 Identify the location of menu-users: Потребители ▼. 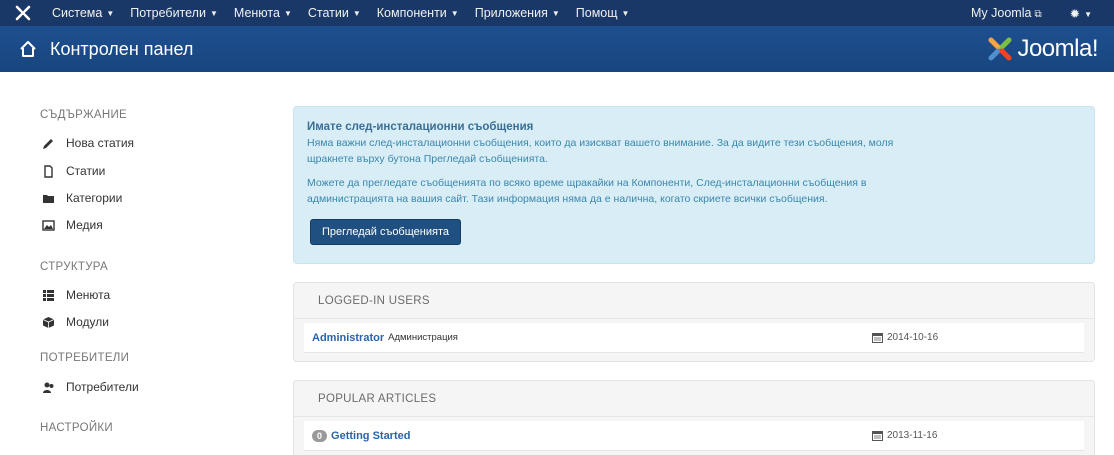
(174, 13).